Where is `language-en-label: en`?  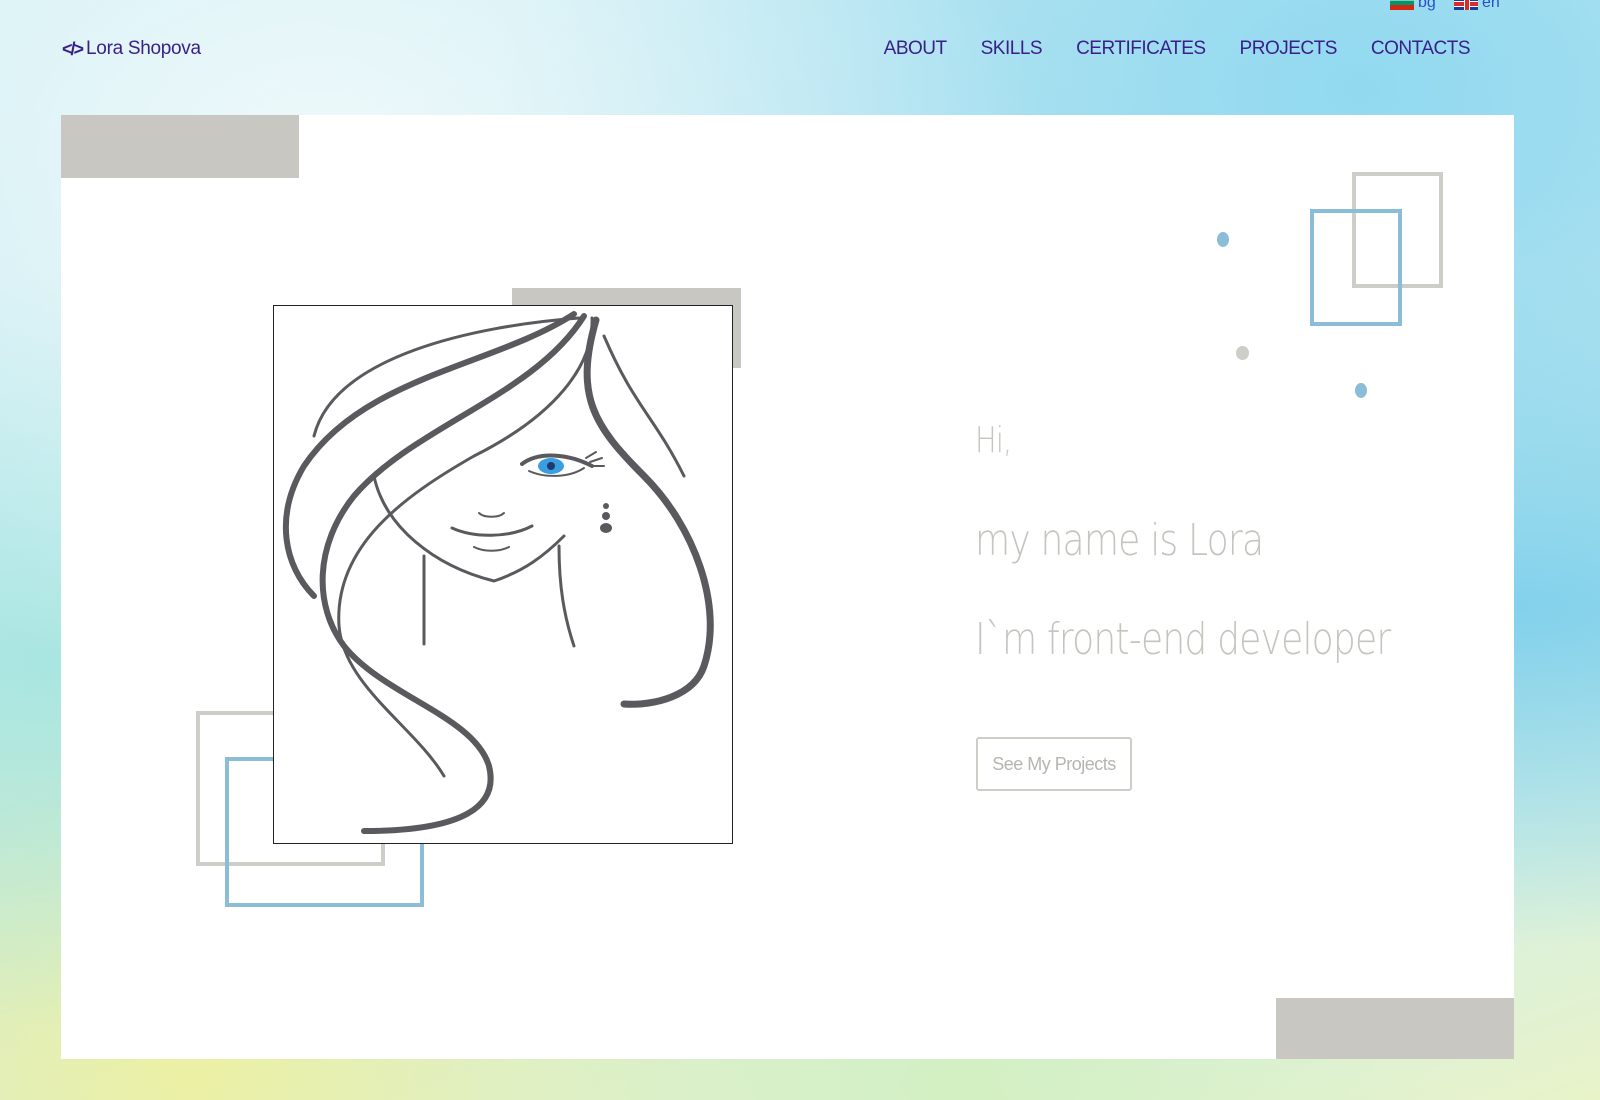 language-en-label: en is located at coordinates (1491, 5).